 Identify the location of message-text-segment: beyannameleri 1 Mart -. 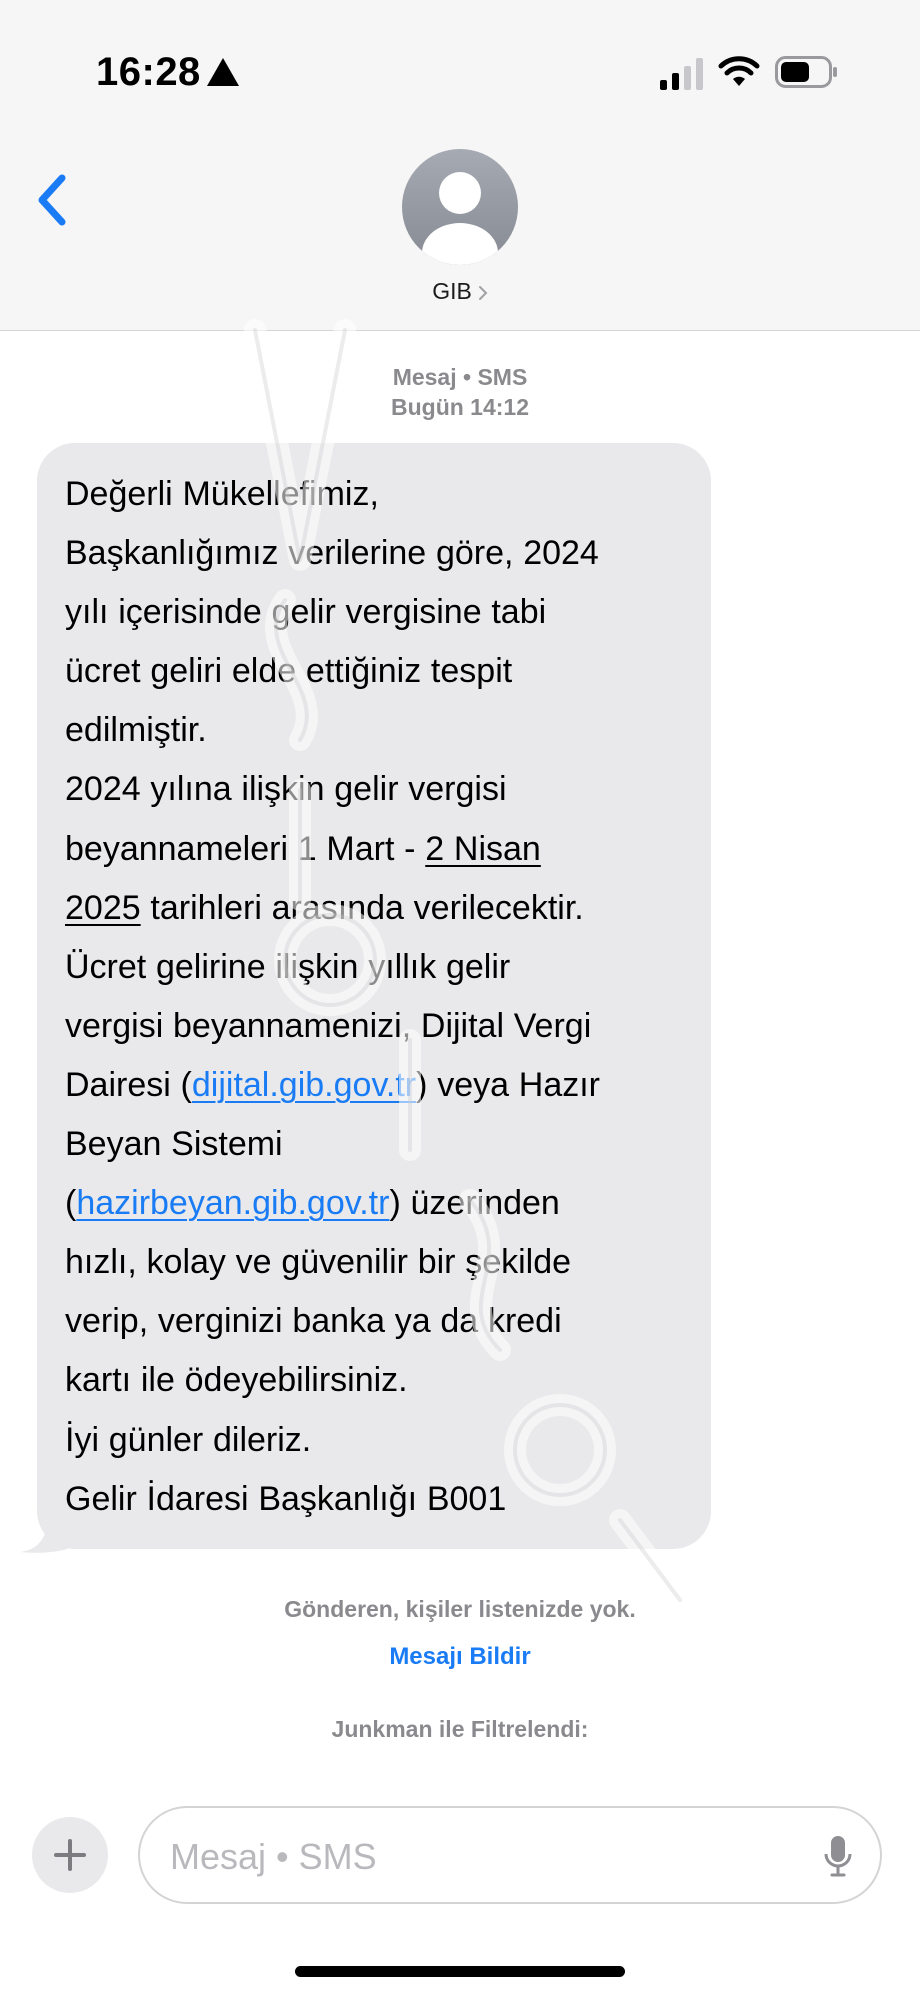
(245, 848).